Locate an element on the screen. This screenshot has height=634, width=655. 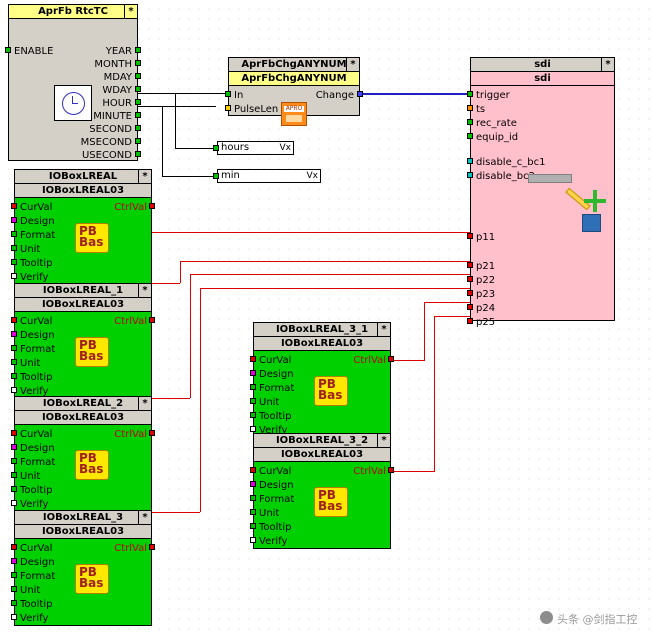
pin-minute is located at coordinates (138, 115).